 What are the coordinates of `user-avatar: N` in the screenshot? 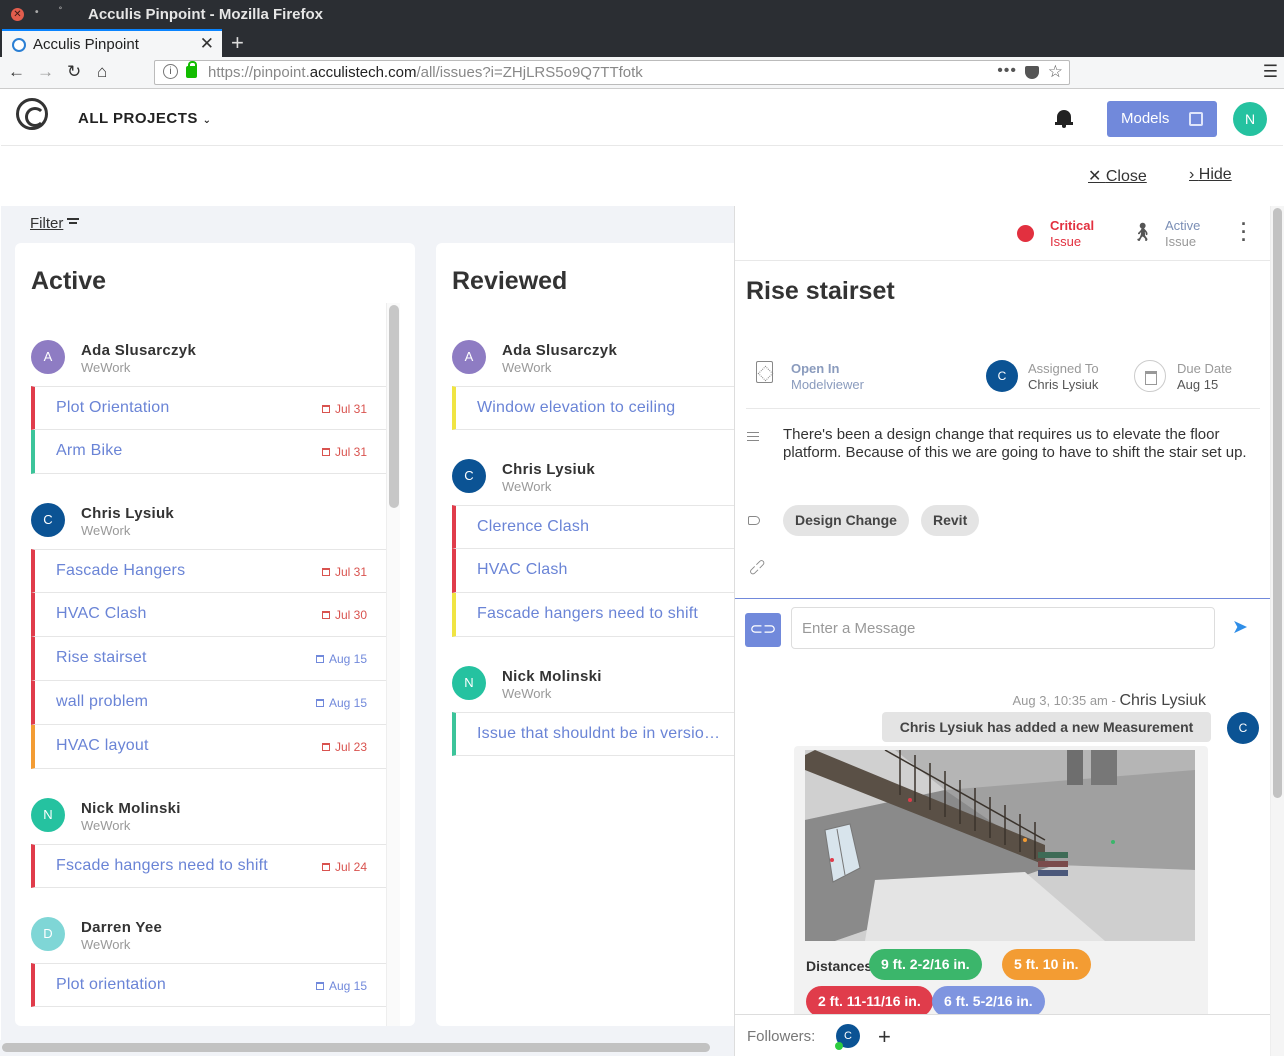 It's located at (1250, 119).